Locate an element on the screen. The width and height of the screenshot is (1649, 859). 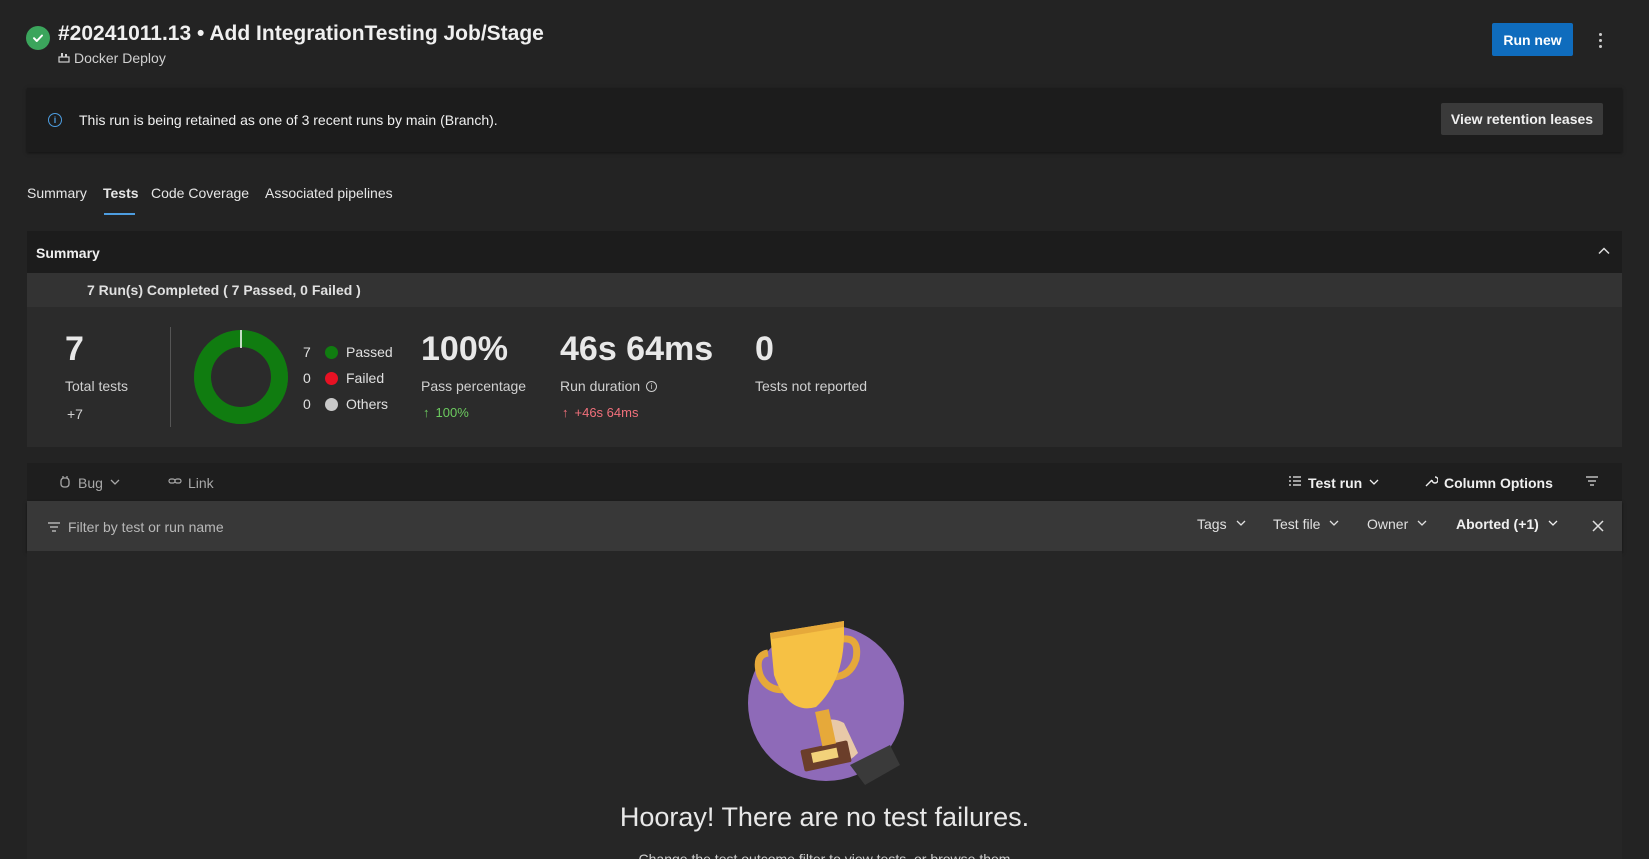
filter-input is located at coordinates (268, 527).